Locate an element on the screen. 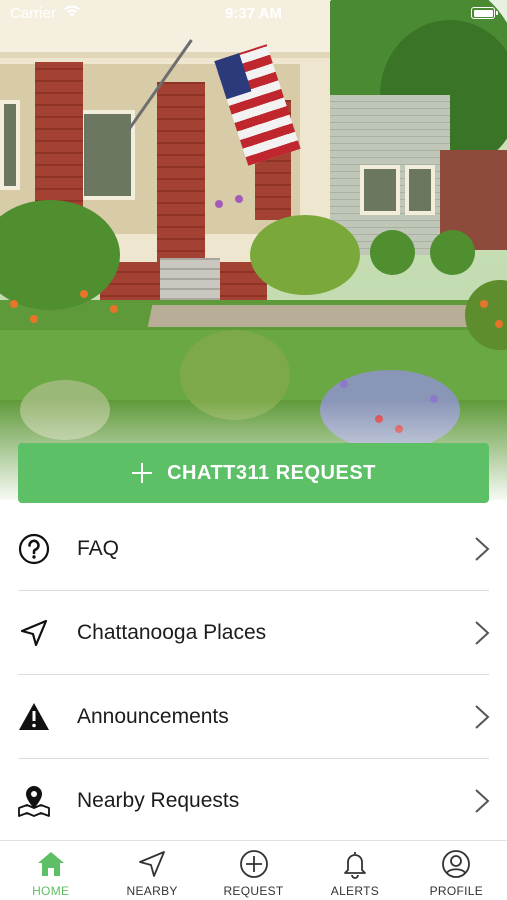 Image resolution: width=507 pixels, height=900 pixels. menu-item-chattanooga-places: Chattanooga Places is located at coordinates (253, 633).